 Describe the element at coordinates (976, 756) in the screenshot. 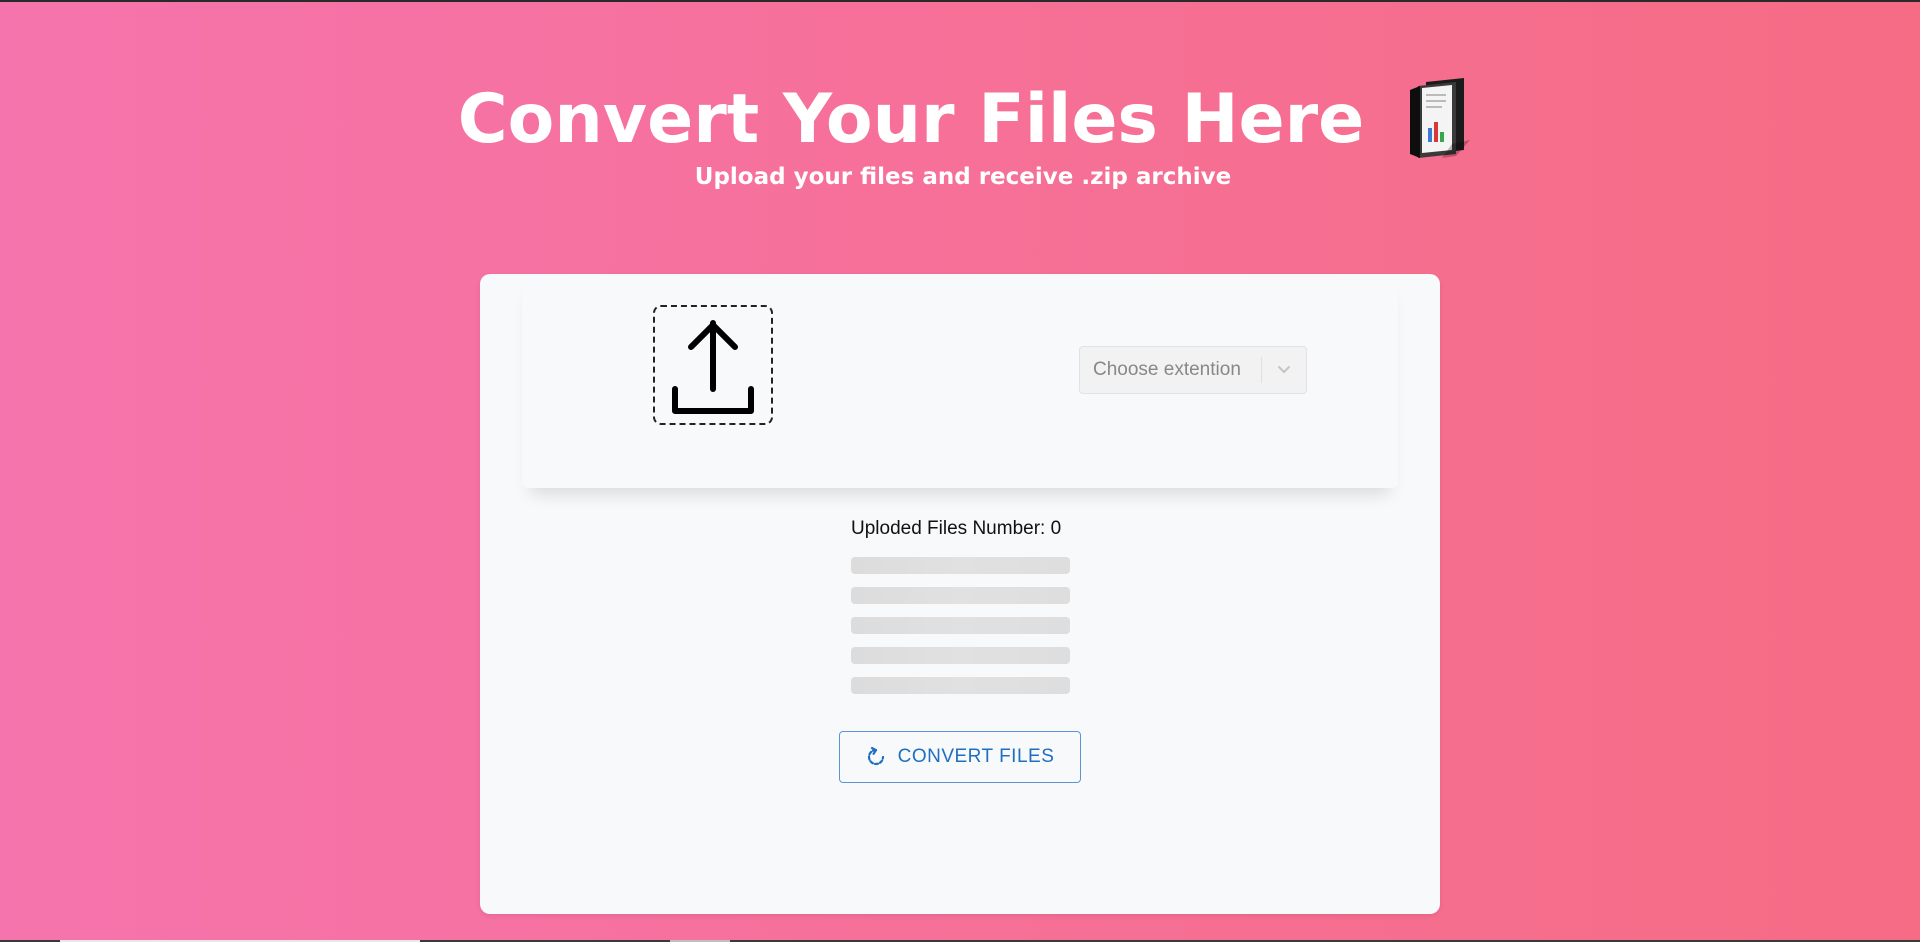

I see `convert-files-label: CONVERT FILES` at that location.